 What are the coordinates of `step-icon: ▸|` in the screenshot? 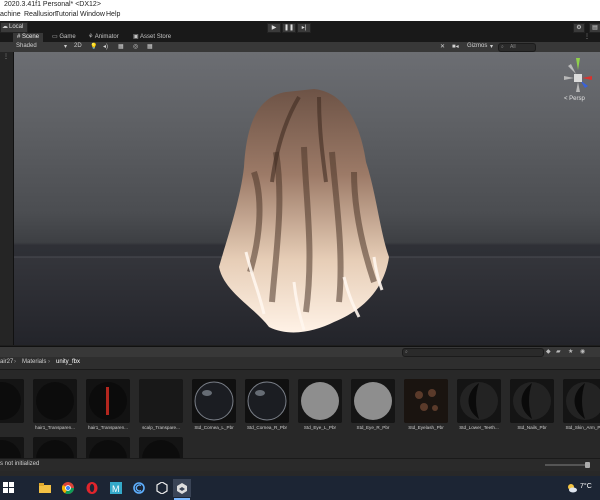 It's located at (304, 28).